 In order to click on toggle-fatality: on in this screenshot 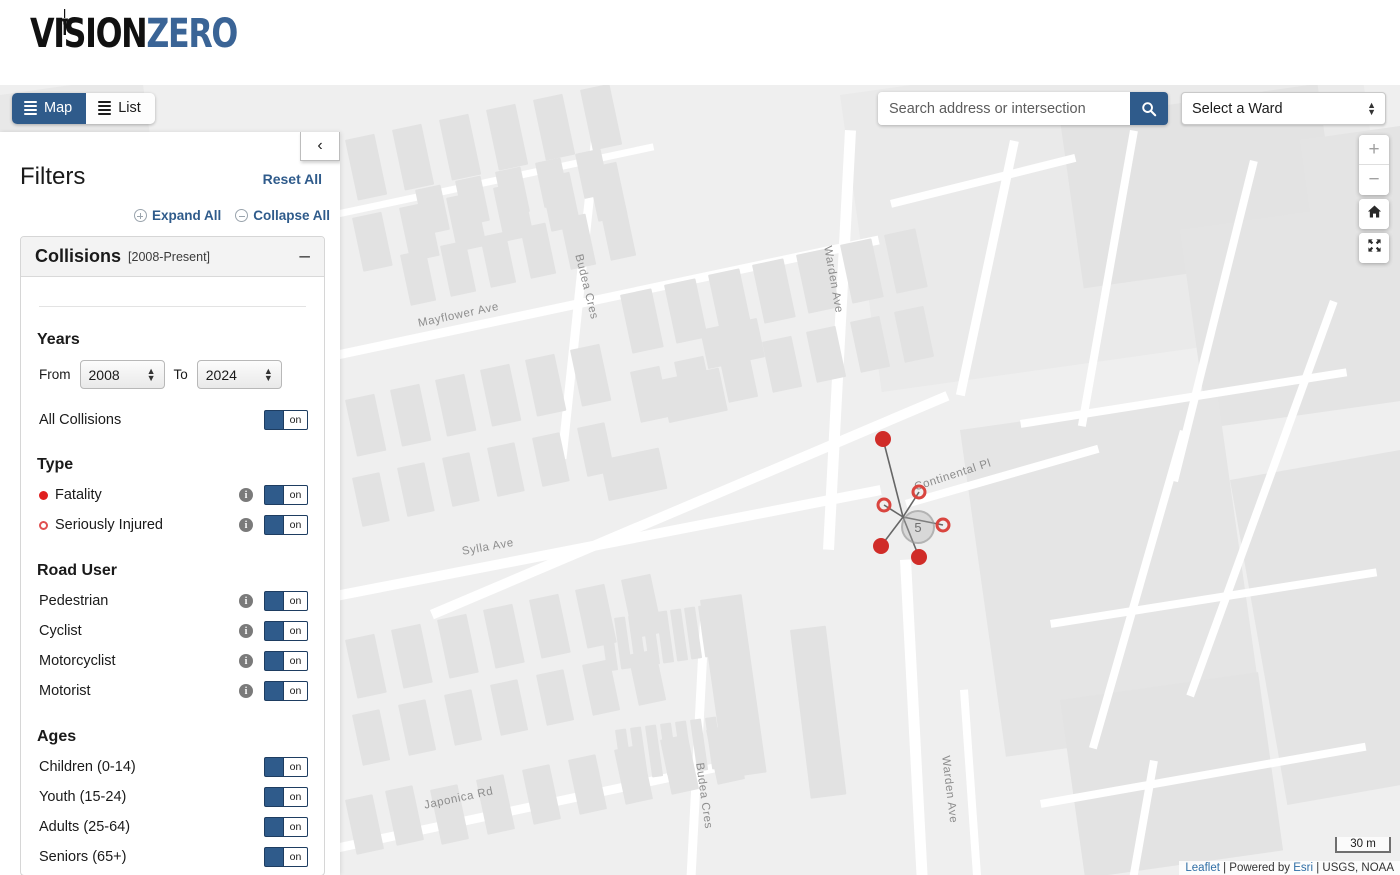, I will do `click(286, 495)`.